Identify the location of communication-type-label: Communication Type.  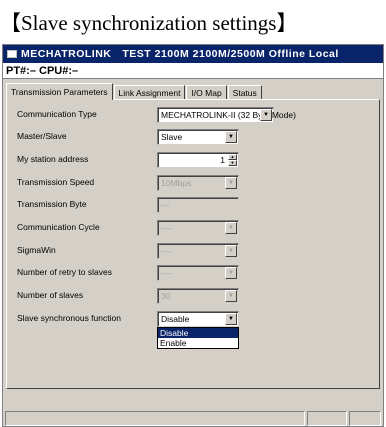
(57, 114).